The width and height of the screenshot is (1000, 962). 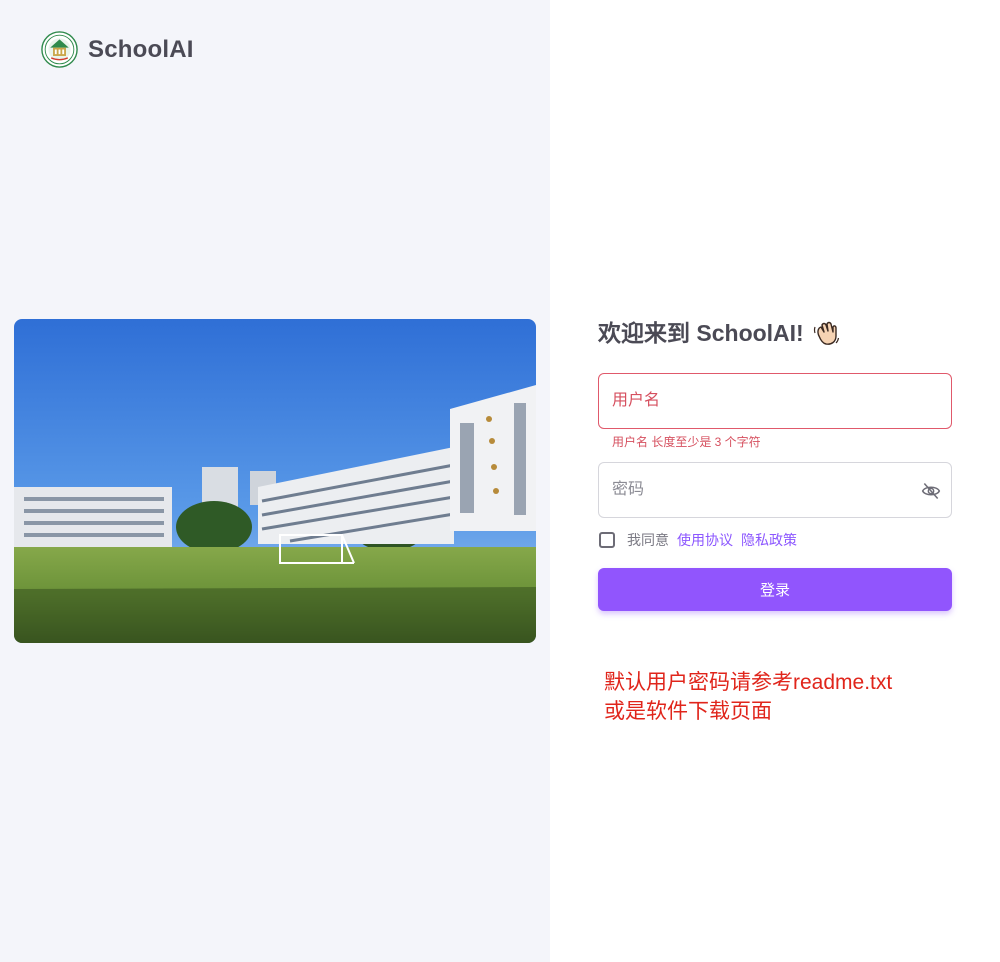 What do you see at coordinates (607, 540) in the screenshot?
I see `agree-checkbox` at bounding box center [607, 540].